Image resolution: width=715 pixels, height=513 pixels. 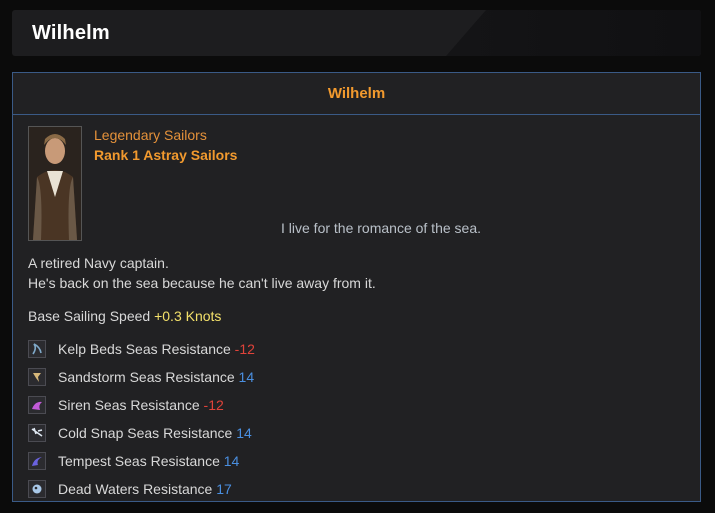 What do you see at coordinates (156, 377) in the screenshot?
I see `resistance-label: Sandstorm Seas Resistance 14` at bounding box center [156, 377].